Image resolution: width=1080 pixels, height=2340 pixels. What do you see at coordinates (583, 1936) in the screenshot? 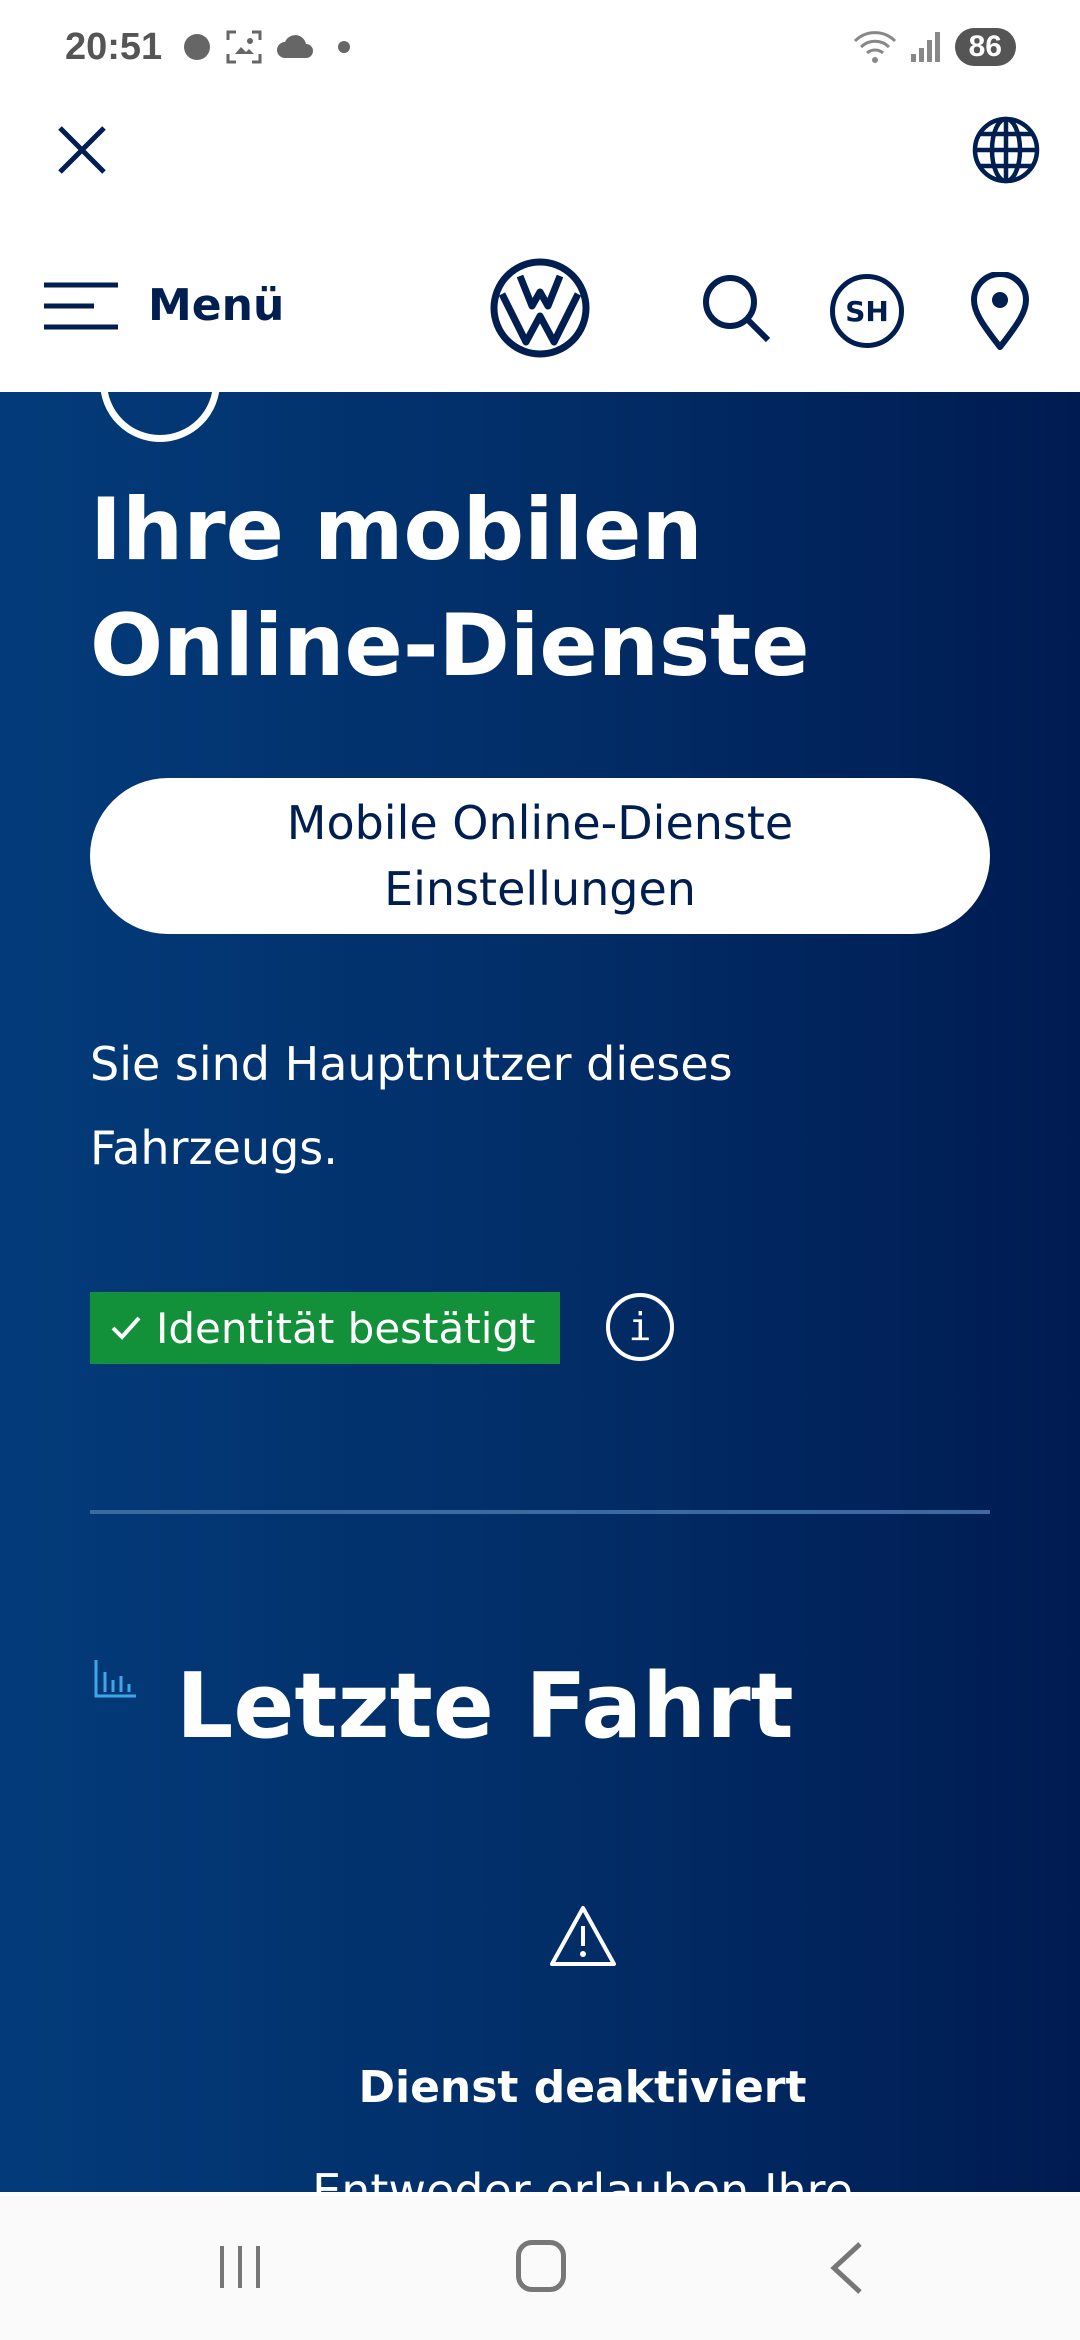
I see `warning-icon` at bounding box center [583, 1936].